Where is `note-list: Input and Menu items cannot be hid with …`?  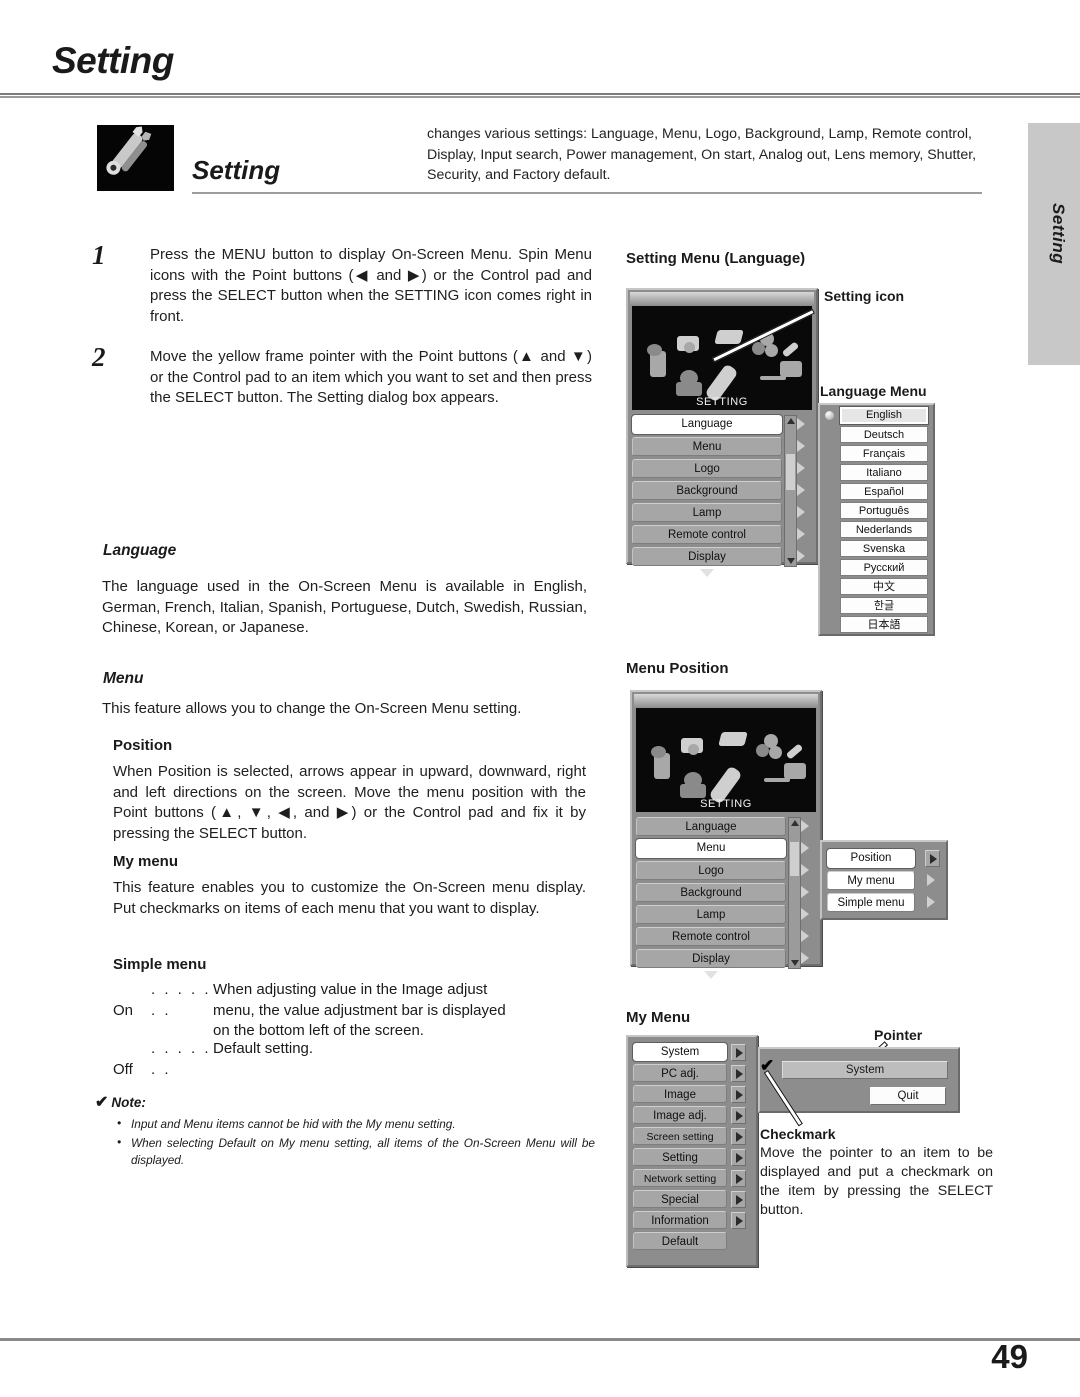 note-list: Input and Menu items cannot be hid with … is located at coordinates (356, 1142).